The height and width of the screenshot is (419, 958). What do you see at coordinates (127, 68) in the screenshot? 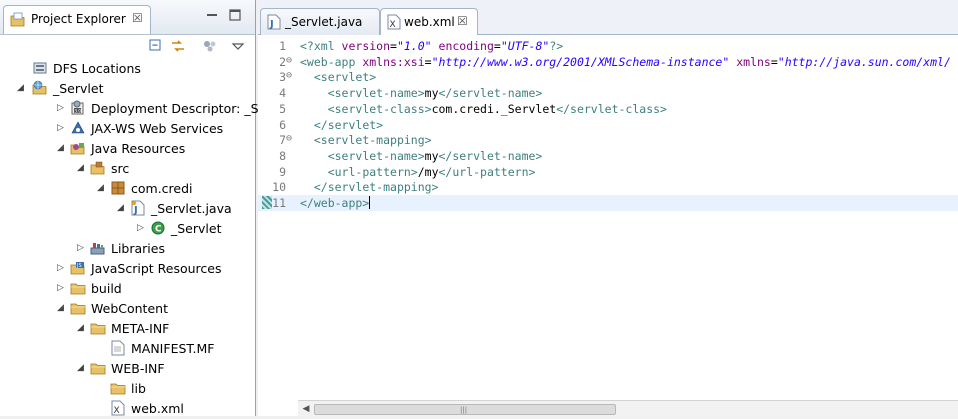
I see `tree-item: DFS Locations` at bounding box center [127, 68].